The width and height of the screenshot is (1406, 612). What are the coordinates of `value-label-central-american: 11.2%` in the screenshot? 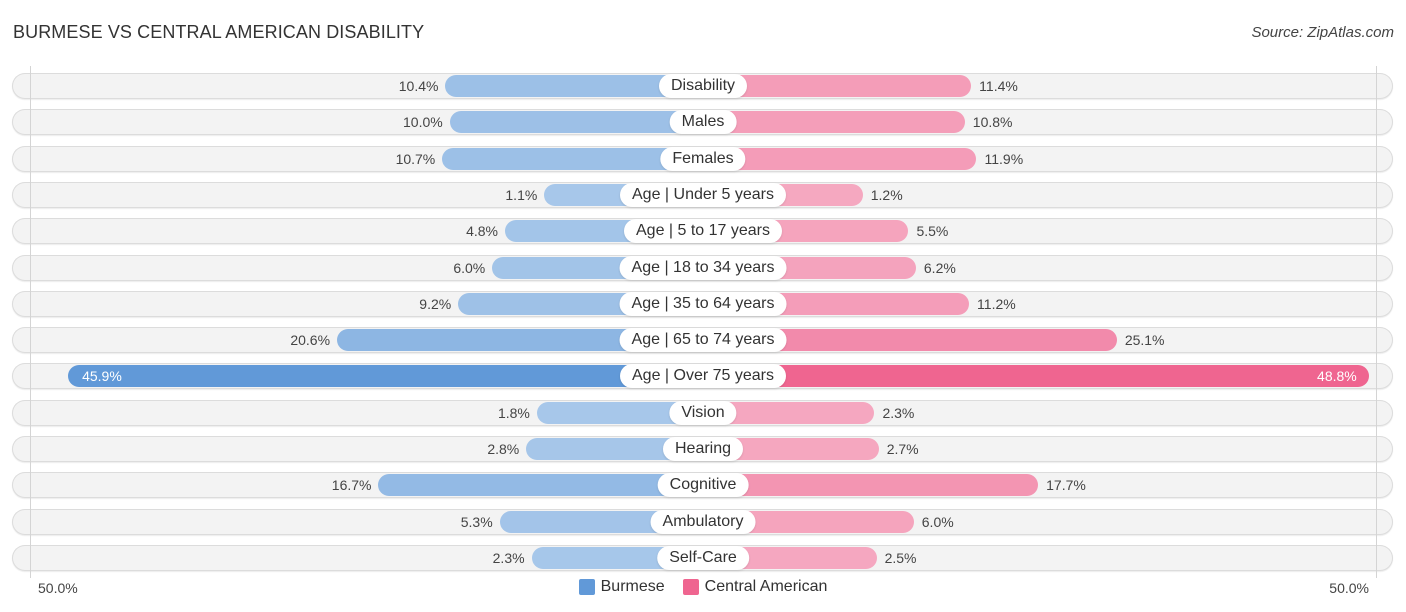 It's located at (996, 303).